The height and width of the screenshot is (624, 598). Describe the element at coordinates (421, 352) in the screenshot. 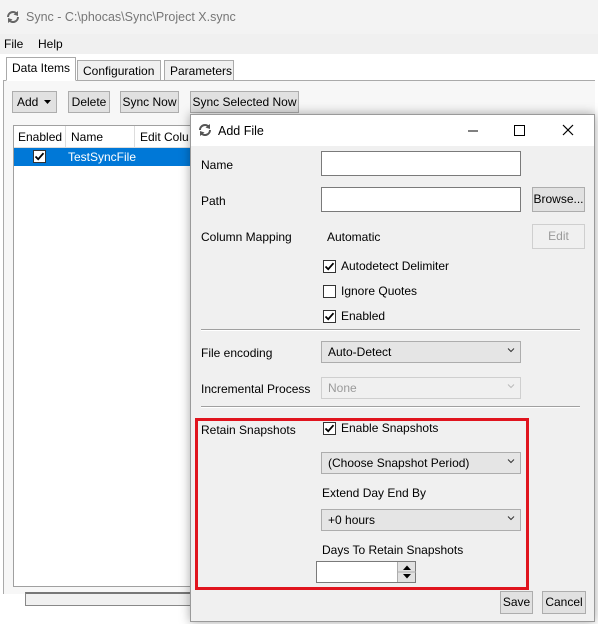

I see `file-encoding-select: Auto-Detect` at that location.